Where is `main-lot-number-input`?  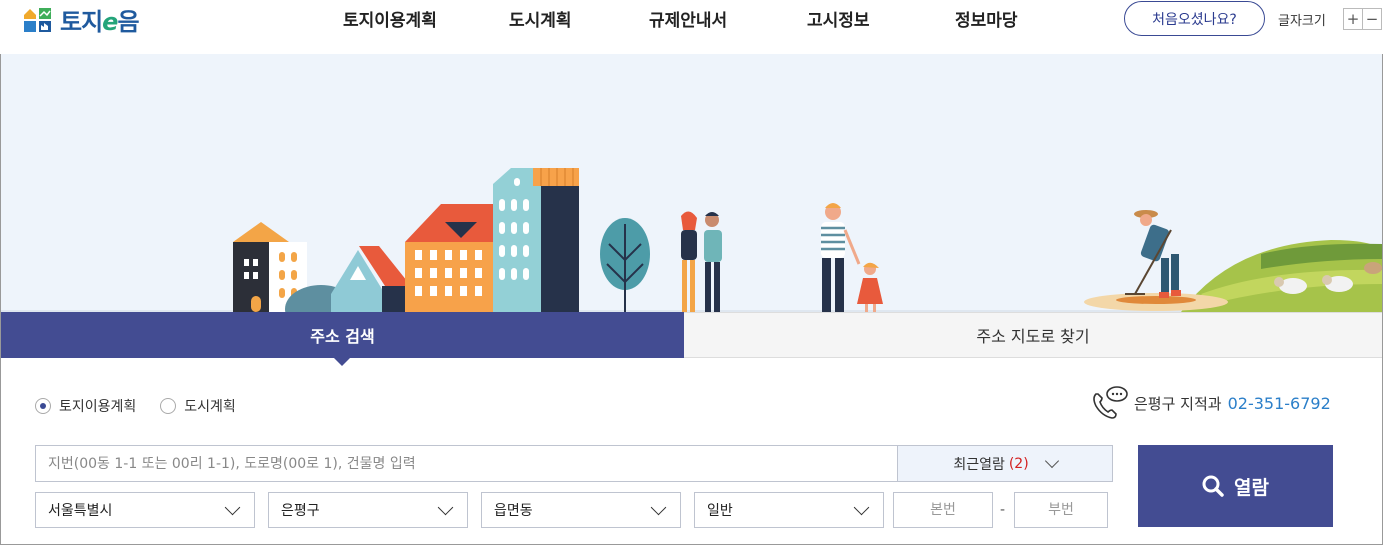 main-lot-number-input is located at coordinates (943, 510).